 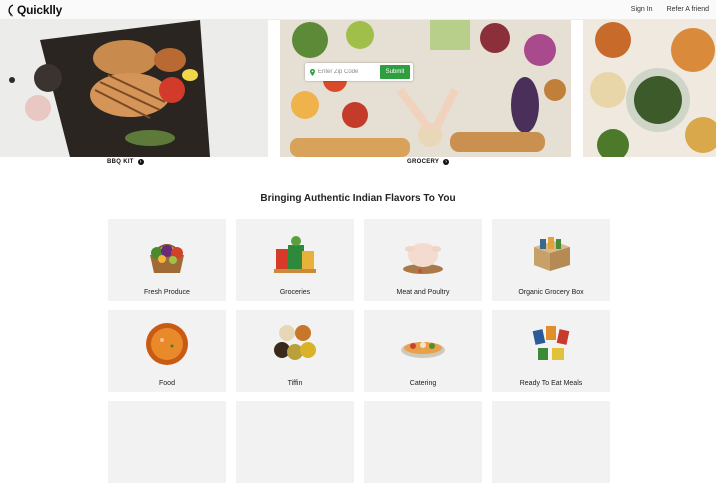 I want to click on card-label: Tiffin, so click(x=295, y=383).